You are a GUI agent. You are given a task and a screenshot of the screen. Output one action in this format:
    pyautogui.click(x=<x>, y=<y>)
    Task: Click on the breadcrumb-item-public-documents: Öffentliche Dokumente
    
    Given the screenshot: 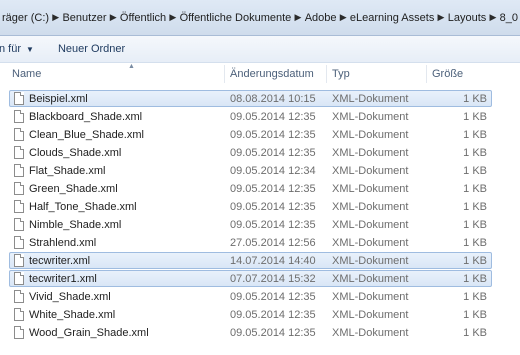 What is the action you would take?
    pyautogui.click(x=236, y=18)
    